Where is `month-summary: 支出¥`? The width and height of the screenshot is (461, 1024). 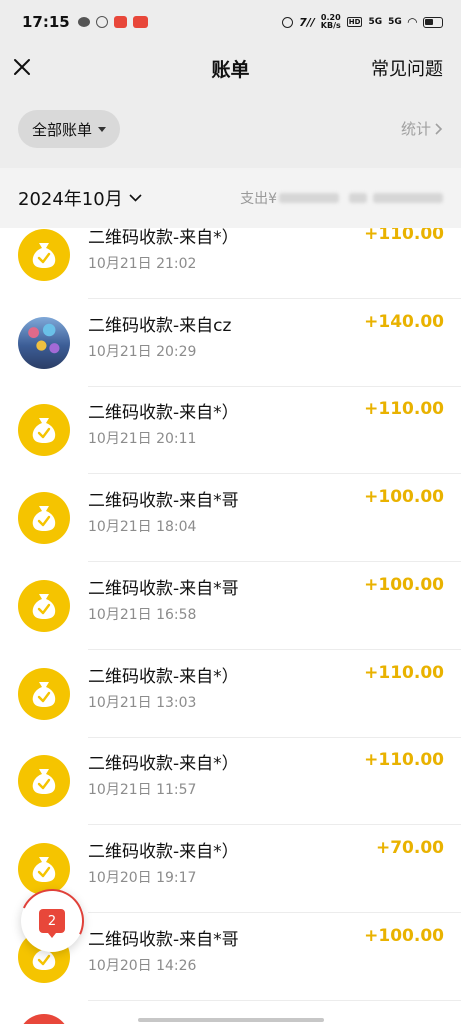 month-summary: 支出¥ is located at coordinates (341, 198).